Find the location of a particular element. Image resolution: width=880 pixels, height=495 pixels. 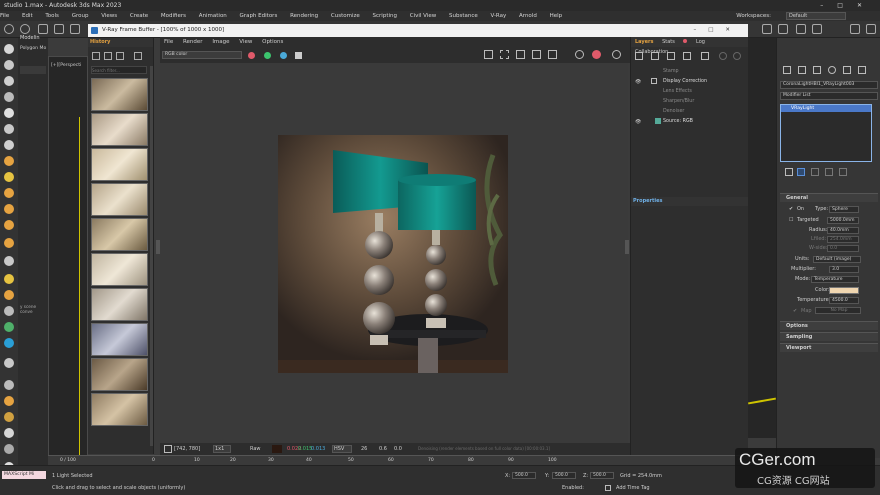

tab-stats: Stats is located at coordinates (668, 42).